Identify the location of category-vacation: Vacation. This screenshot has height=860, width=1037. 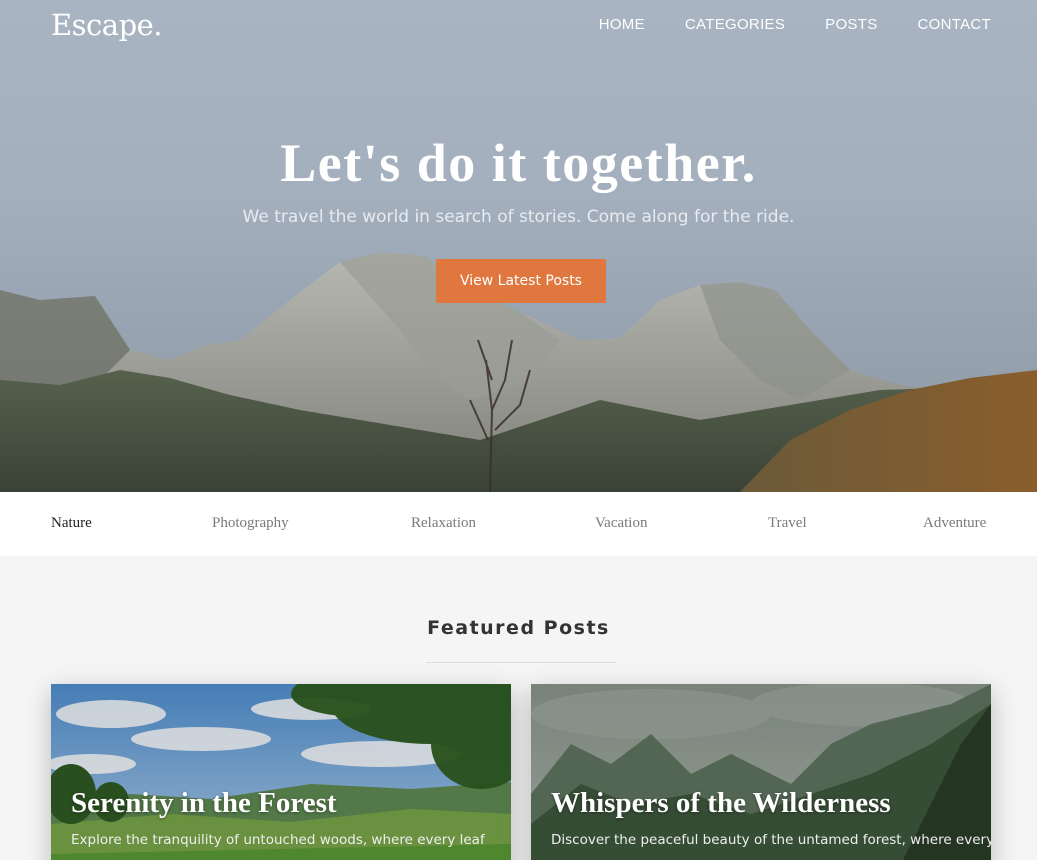
(621, 523).